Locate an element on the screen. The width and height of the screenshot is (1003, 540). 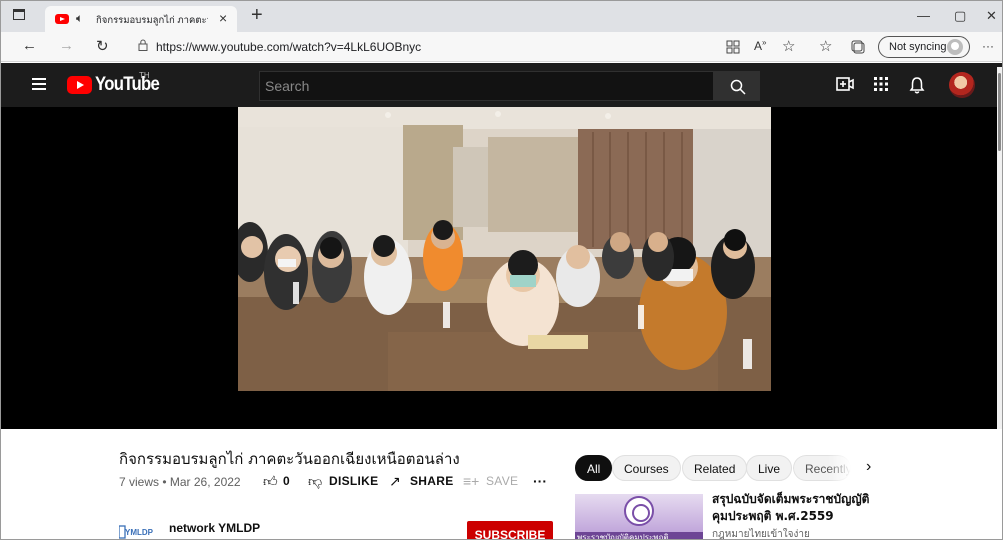
recommendation-channel: กฎหมายไทยเข้าใจง่าย is located at coordinates (761, 533).